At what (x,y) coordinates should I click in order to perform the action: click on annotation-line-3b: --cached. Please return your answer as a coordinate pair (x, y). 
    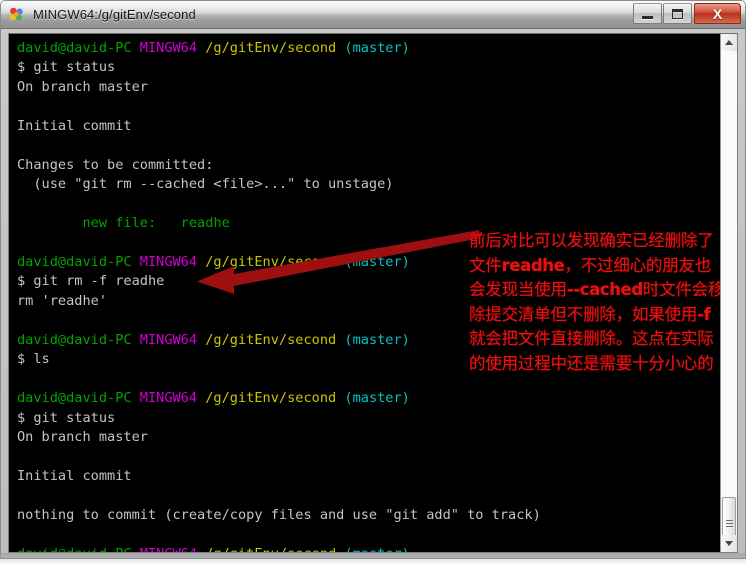
    Looking at the image, I should click on (604, 290).